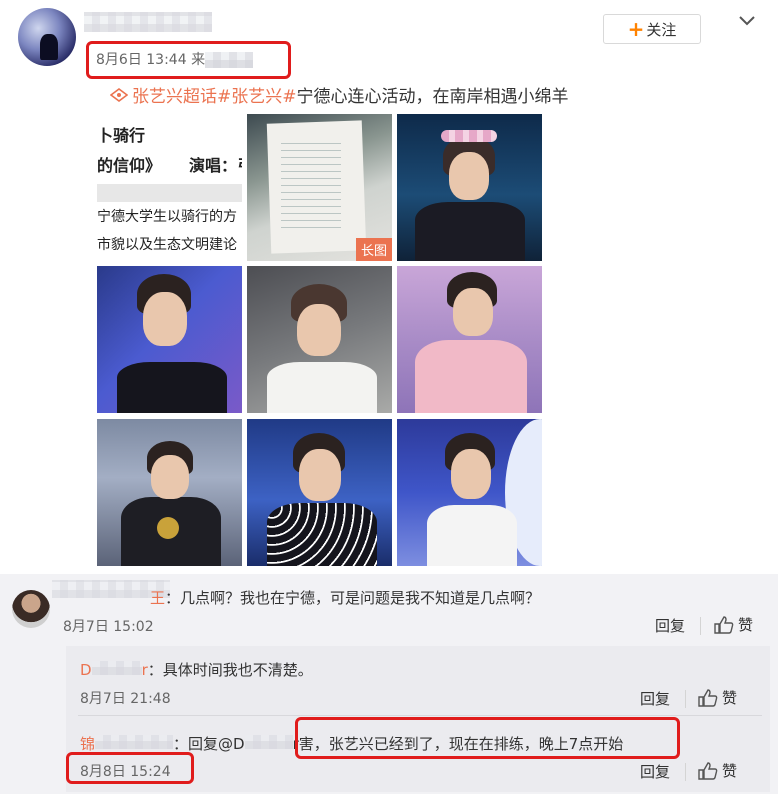  What do you see at coordinates (661, 29) in the screenshot?
I see `follow-label: 关注` at bounding box center [661, 29].